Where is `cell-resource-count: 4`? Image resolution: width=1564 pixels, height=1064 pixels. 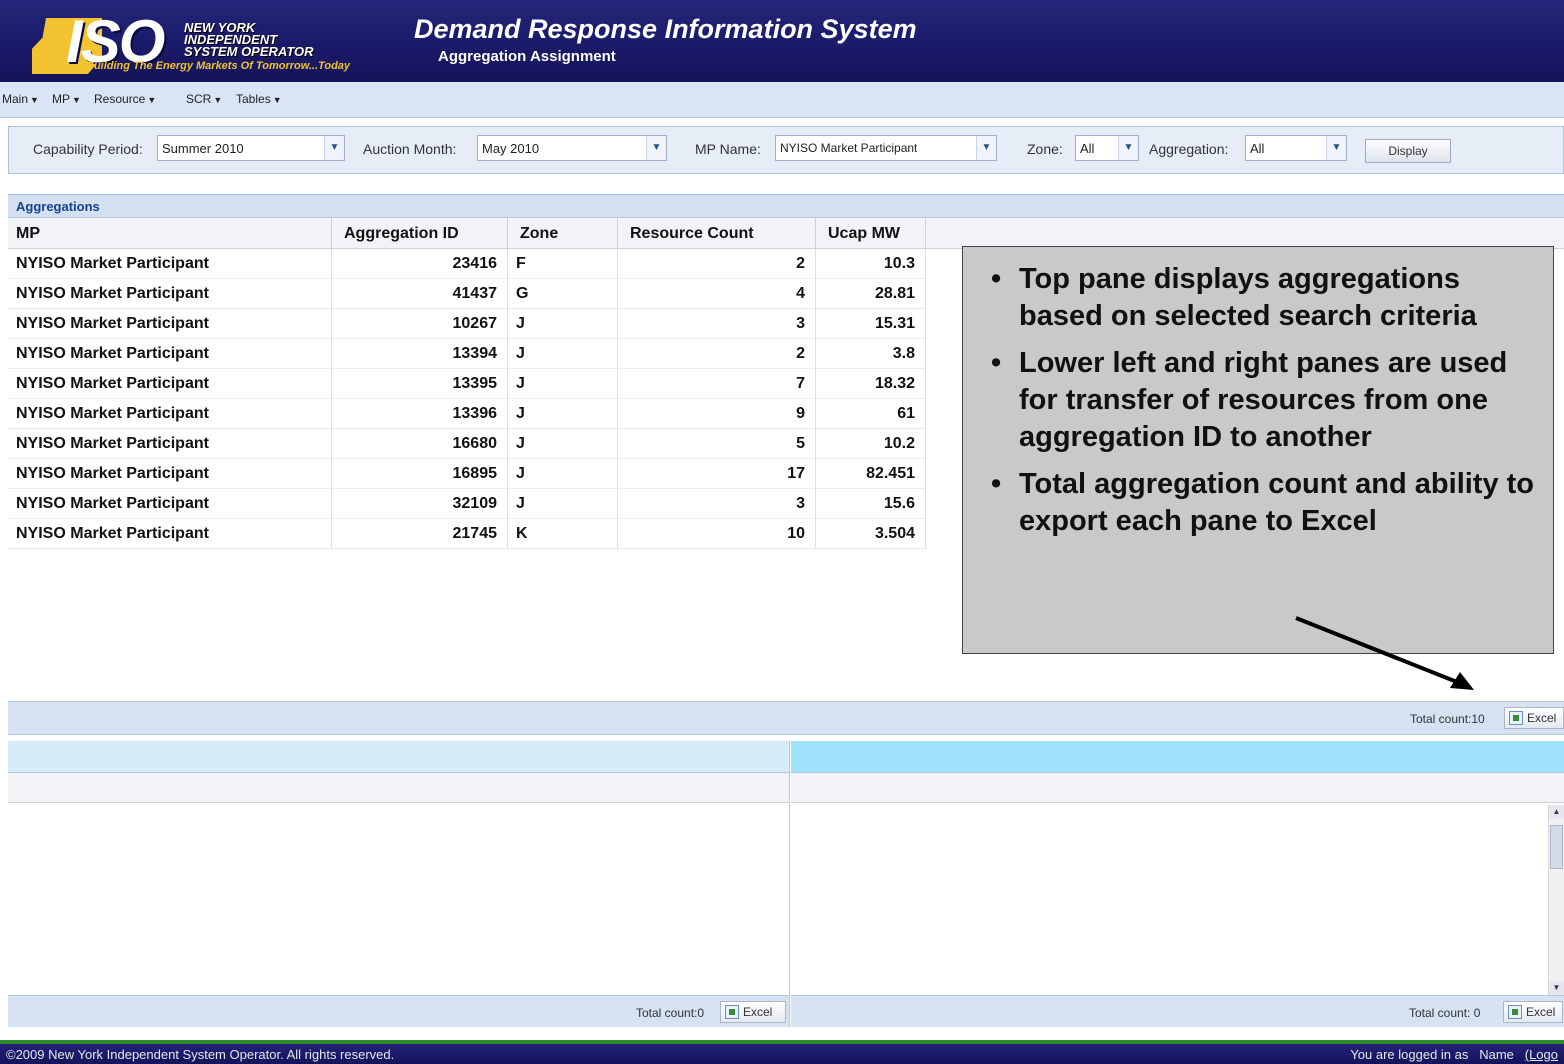
cell-resource-count: 4 is located at coordinates (717, 294).